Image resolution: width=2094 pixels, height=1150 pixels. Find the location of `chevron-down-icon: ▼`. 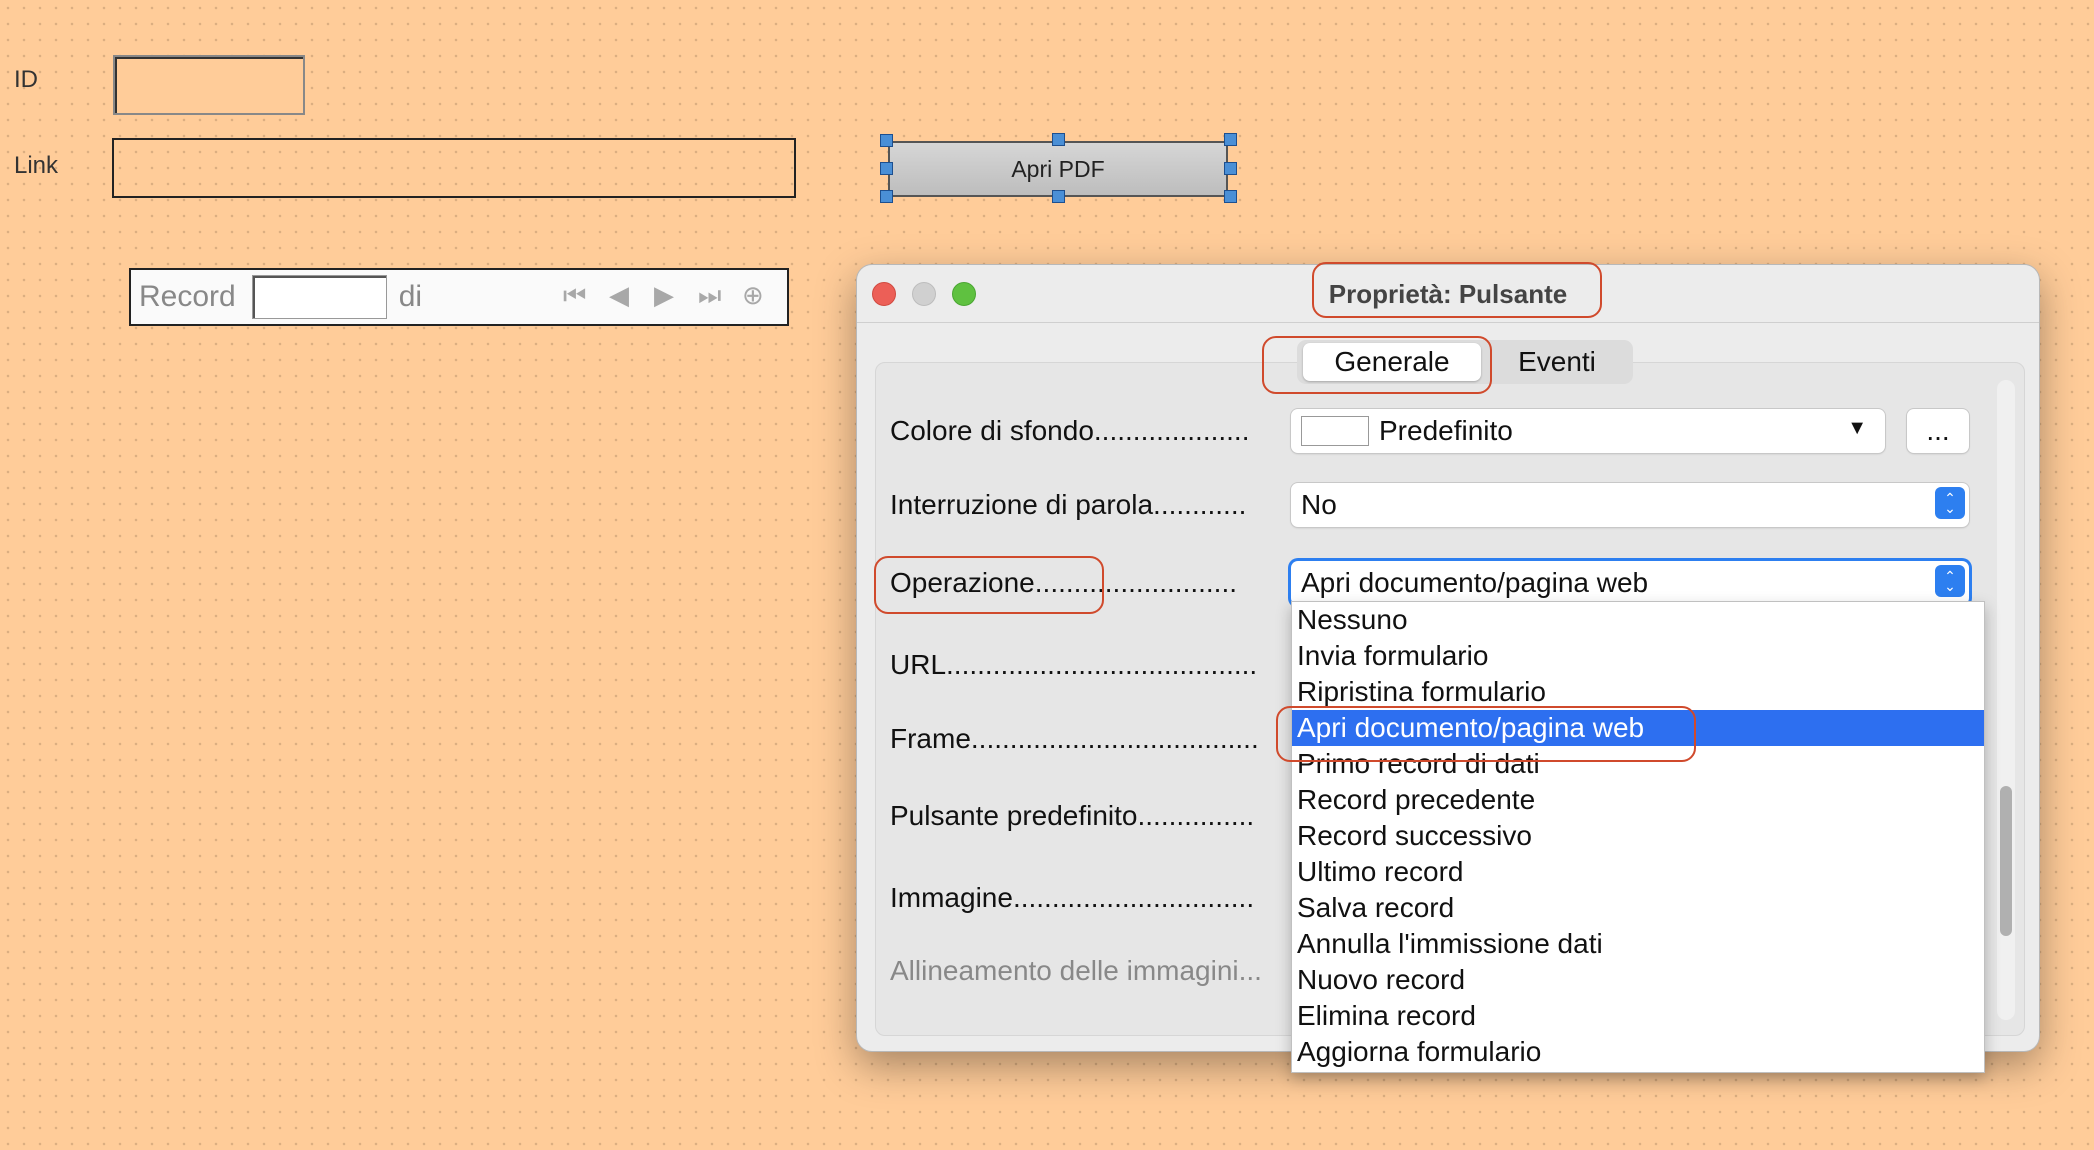

chevron-down-icon: ▼ is located at coordinates (1857, 428).